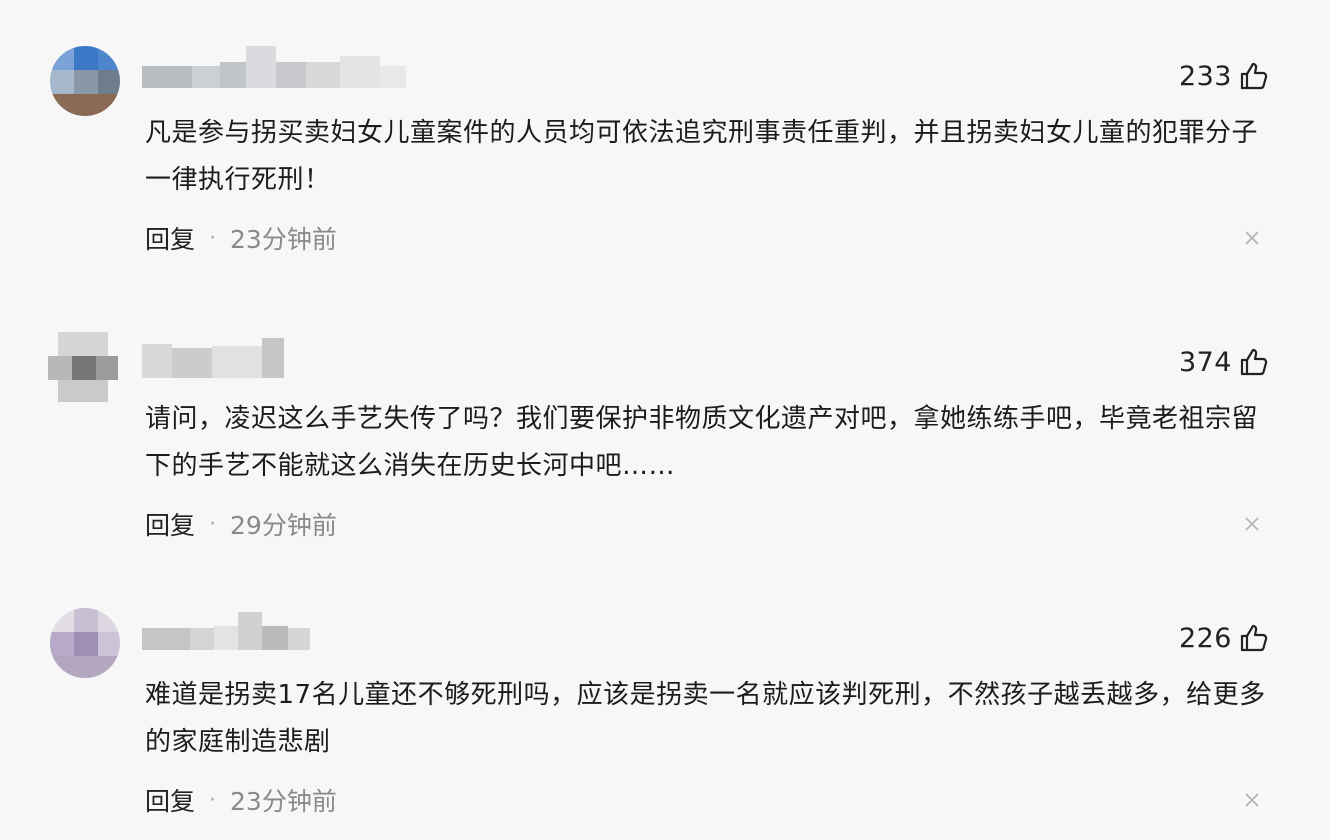 Image resolution: width=1330 pixels, height=840 pixels. Describe the element at coordinates (1205, 638) in the screenshot. I see `like-count: 226` at that location.